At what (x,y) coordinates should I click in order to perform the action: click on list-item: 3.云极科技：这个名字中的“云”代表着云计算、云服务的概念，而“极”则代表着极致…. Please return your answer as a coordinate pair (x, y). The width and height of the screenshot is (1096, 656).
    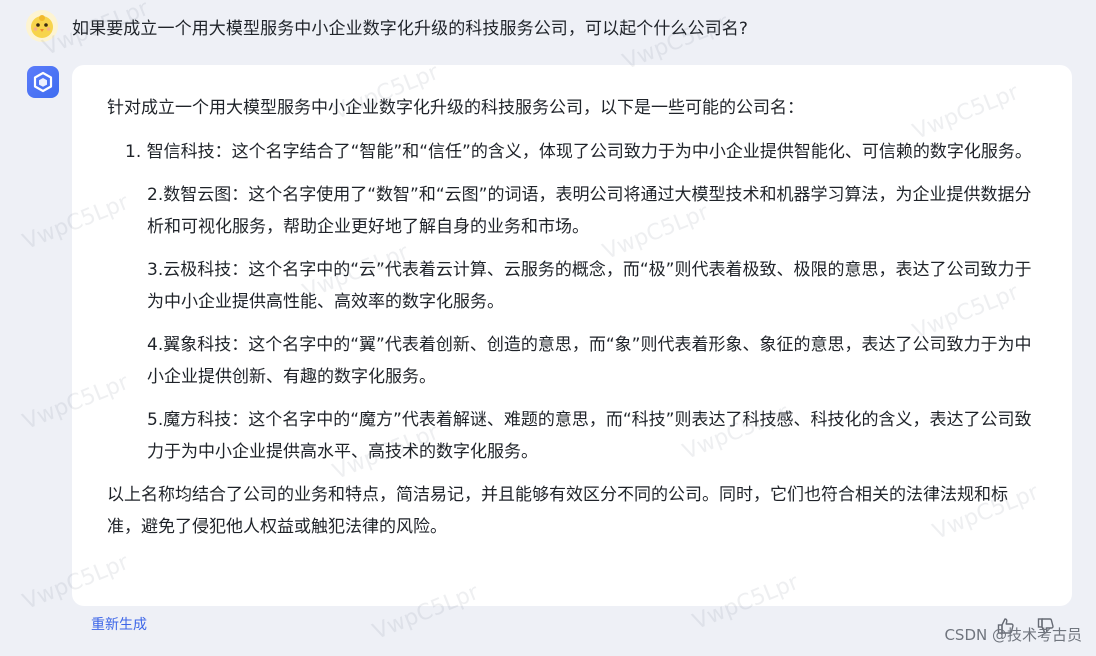
    Looking at the image, I should click on (591, 286).